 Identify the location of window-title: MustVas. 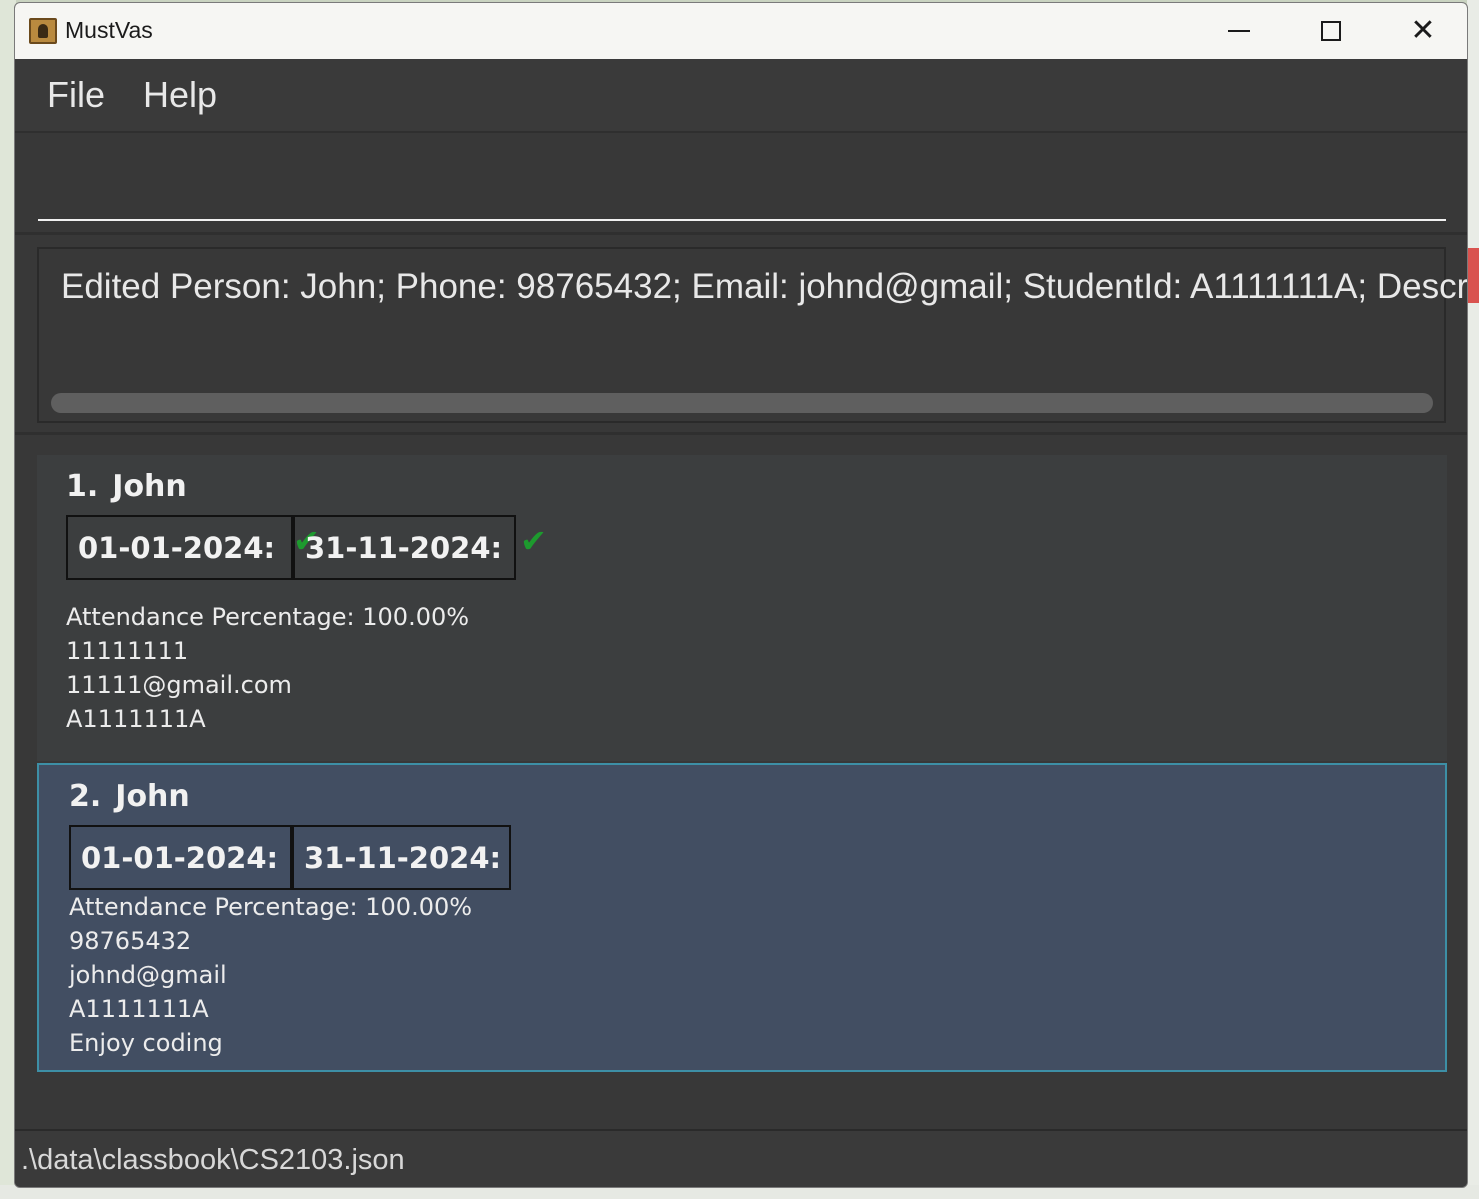
(109, 30).